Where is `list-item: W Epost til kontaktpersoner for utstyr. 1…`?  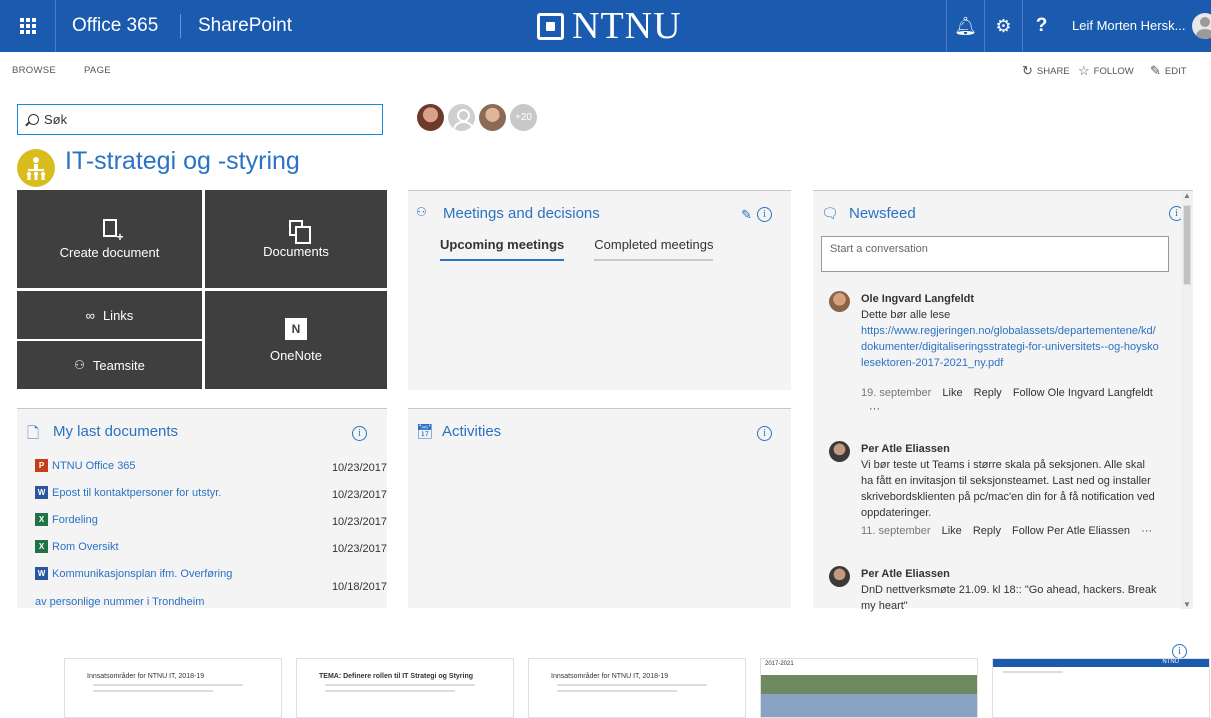 list-item: W Epost til kontaktpersoner for utstyr. 1… is located at coordinates (211, 499).